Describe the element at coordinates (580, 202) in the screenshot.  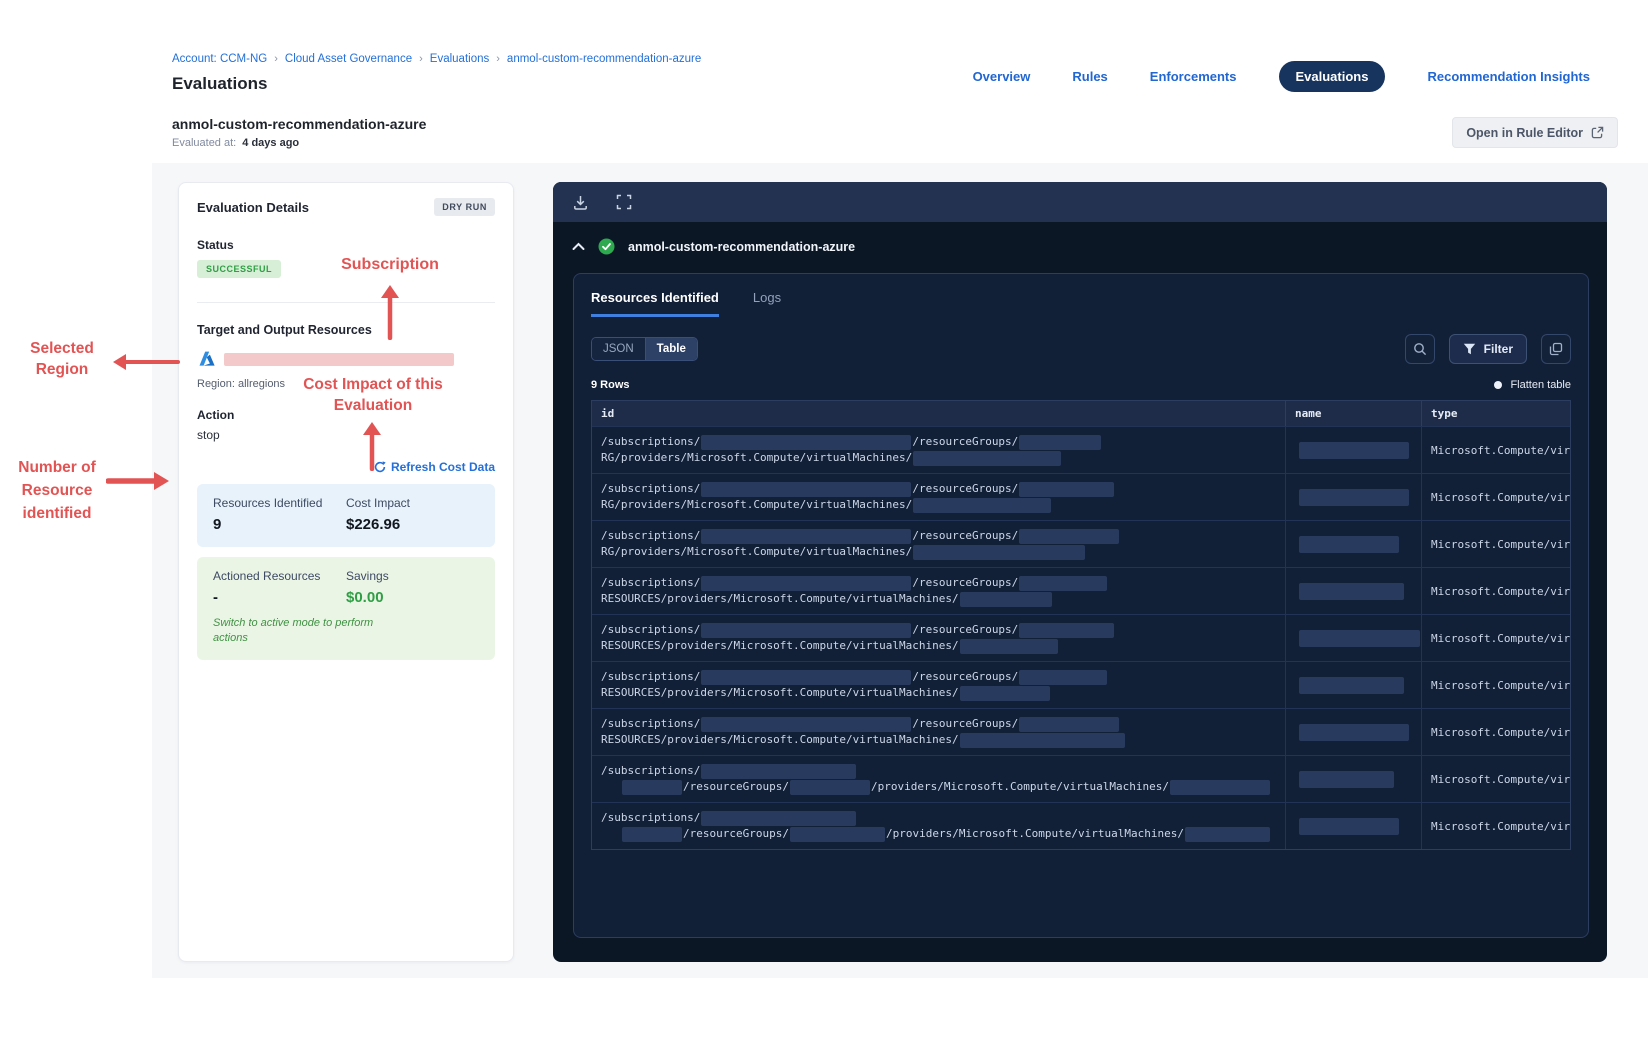
I see `download-icon` at that location.